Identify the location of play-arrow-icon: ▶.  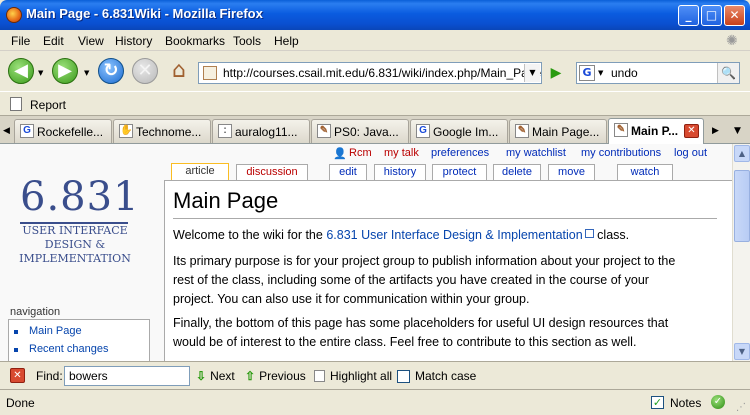
(556, 73).